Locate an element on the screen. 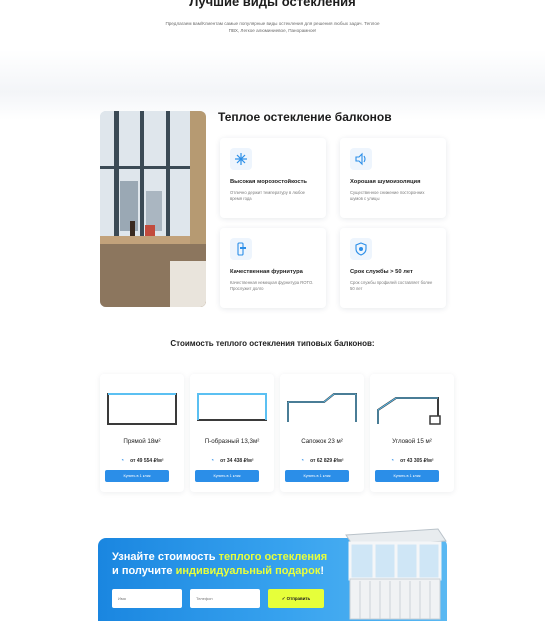  price-value: ◔ от 62 829 ₽/м² is located at coordinates (322, 461).